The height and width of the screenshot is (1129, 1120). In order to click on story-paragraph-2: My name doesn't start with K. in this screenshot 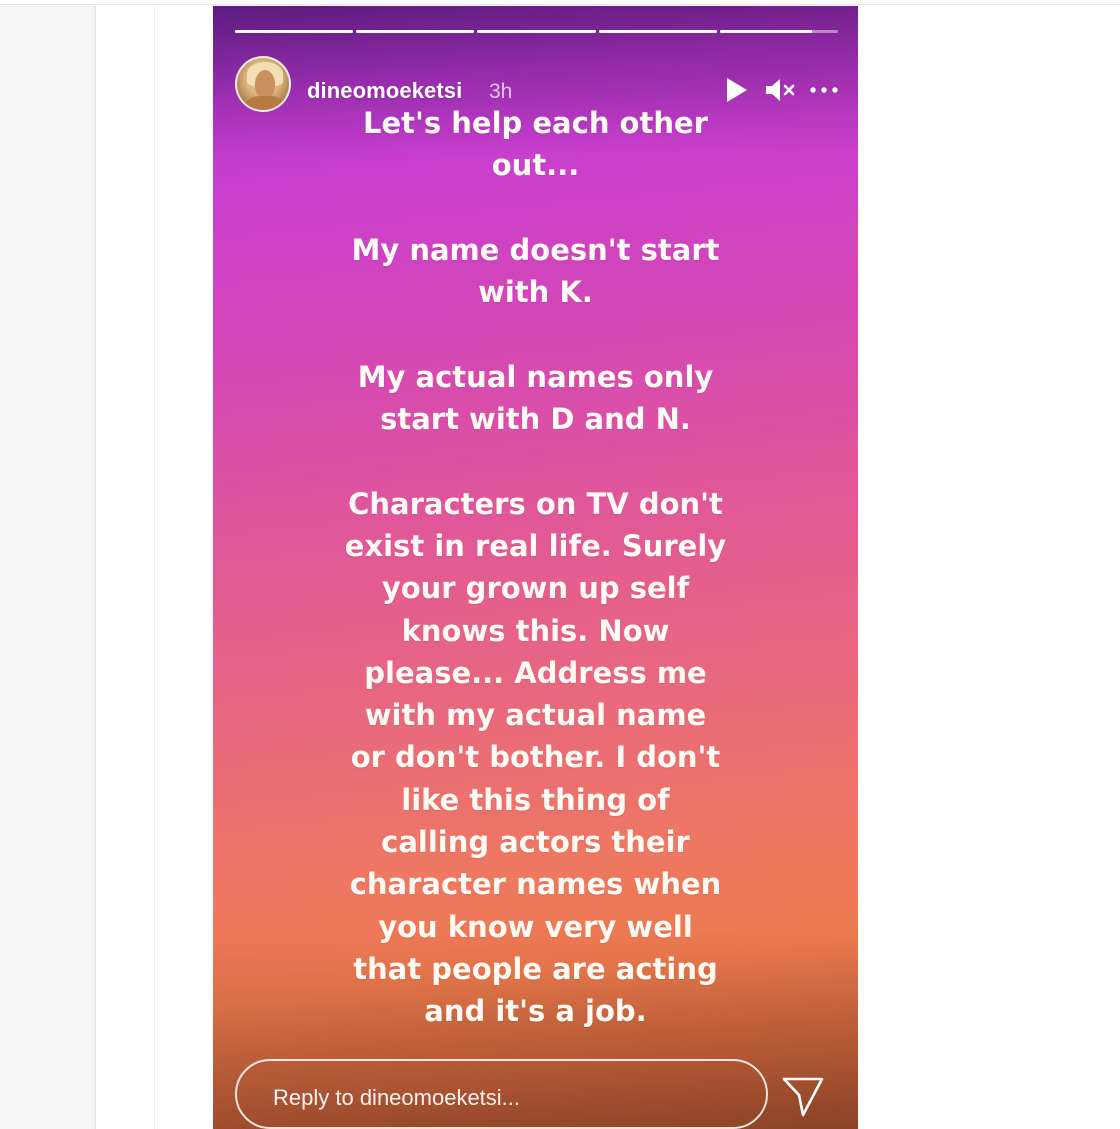, I will do `click(535, 271)`.